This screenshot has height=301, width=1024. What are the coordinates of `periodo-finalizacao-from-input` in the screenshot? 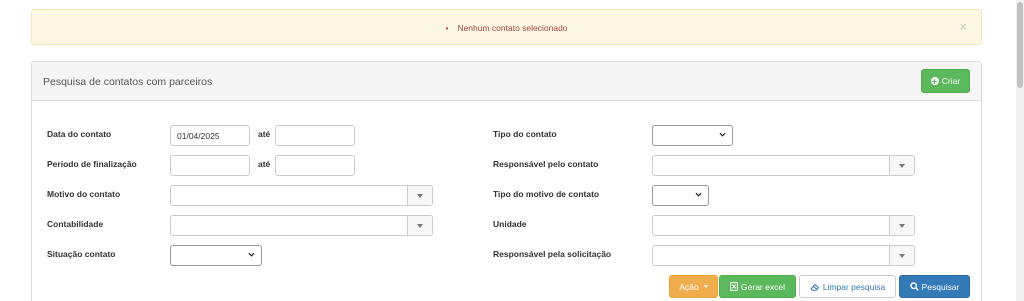 It's located at (210, 165).